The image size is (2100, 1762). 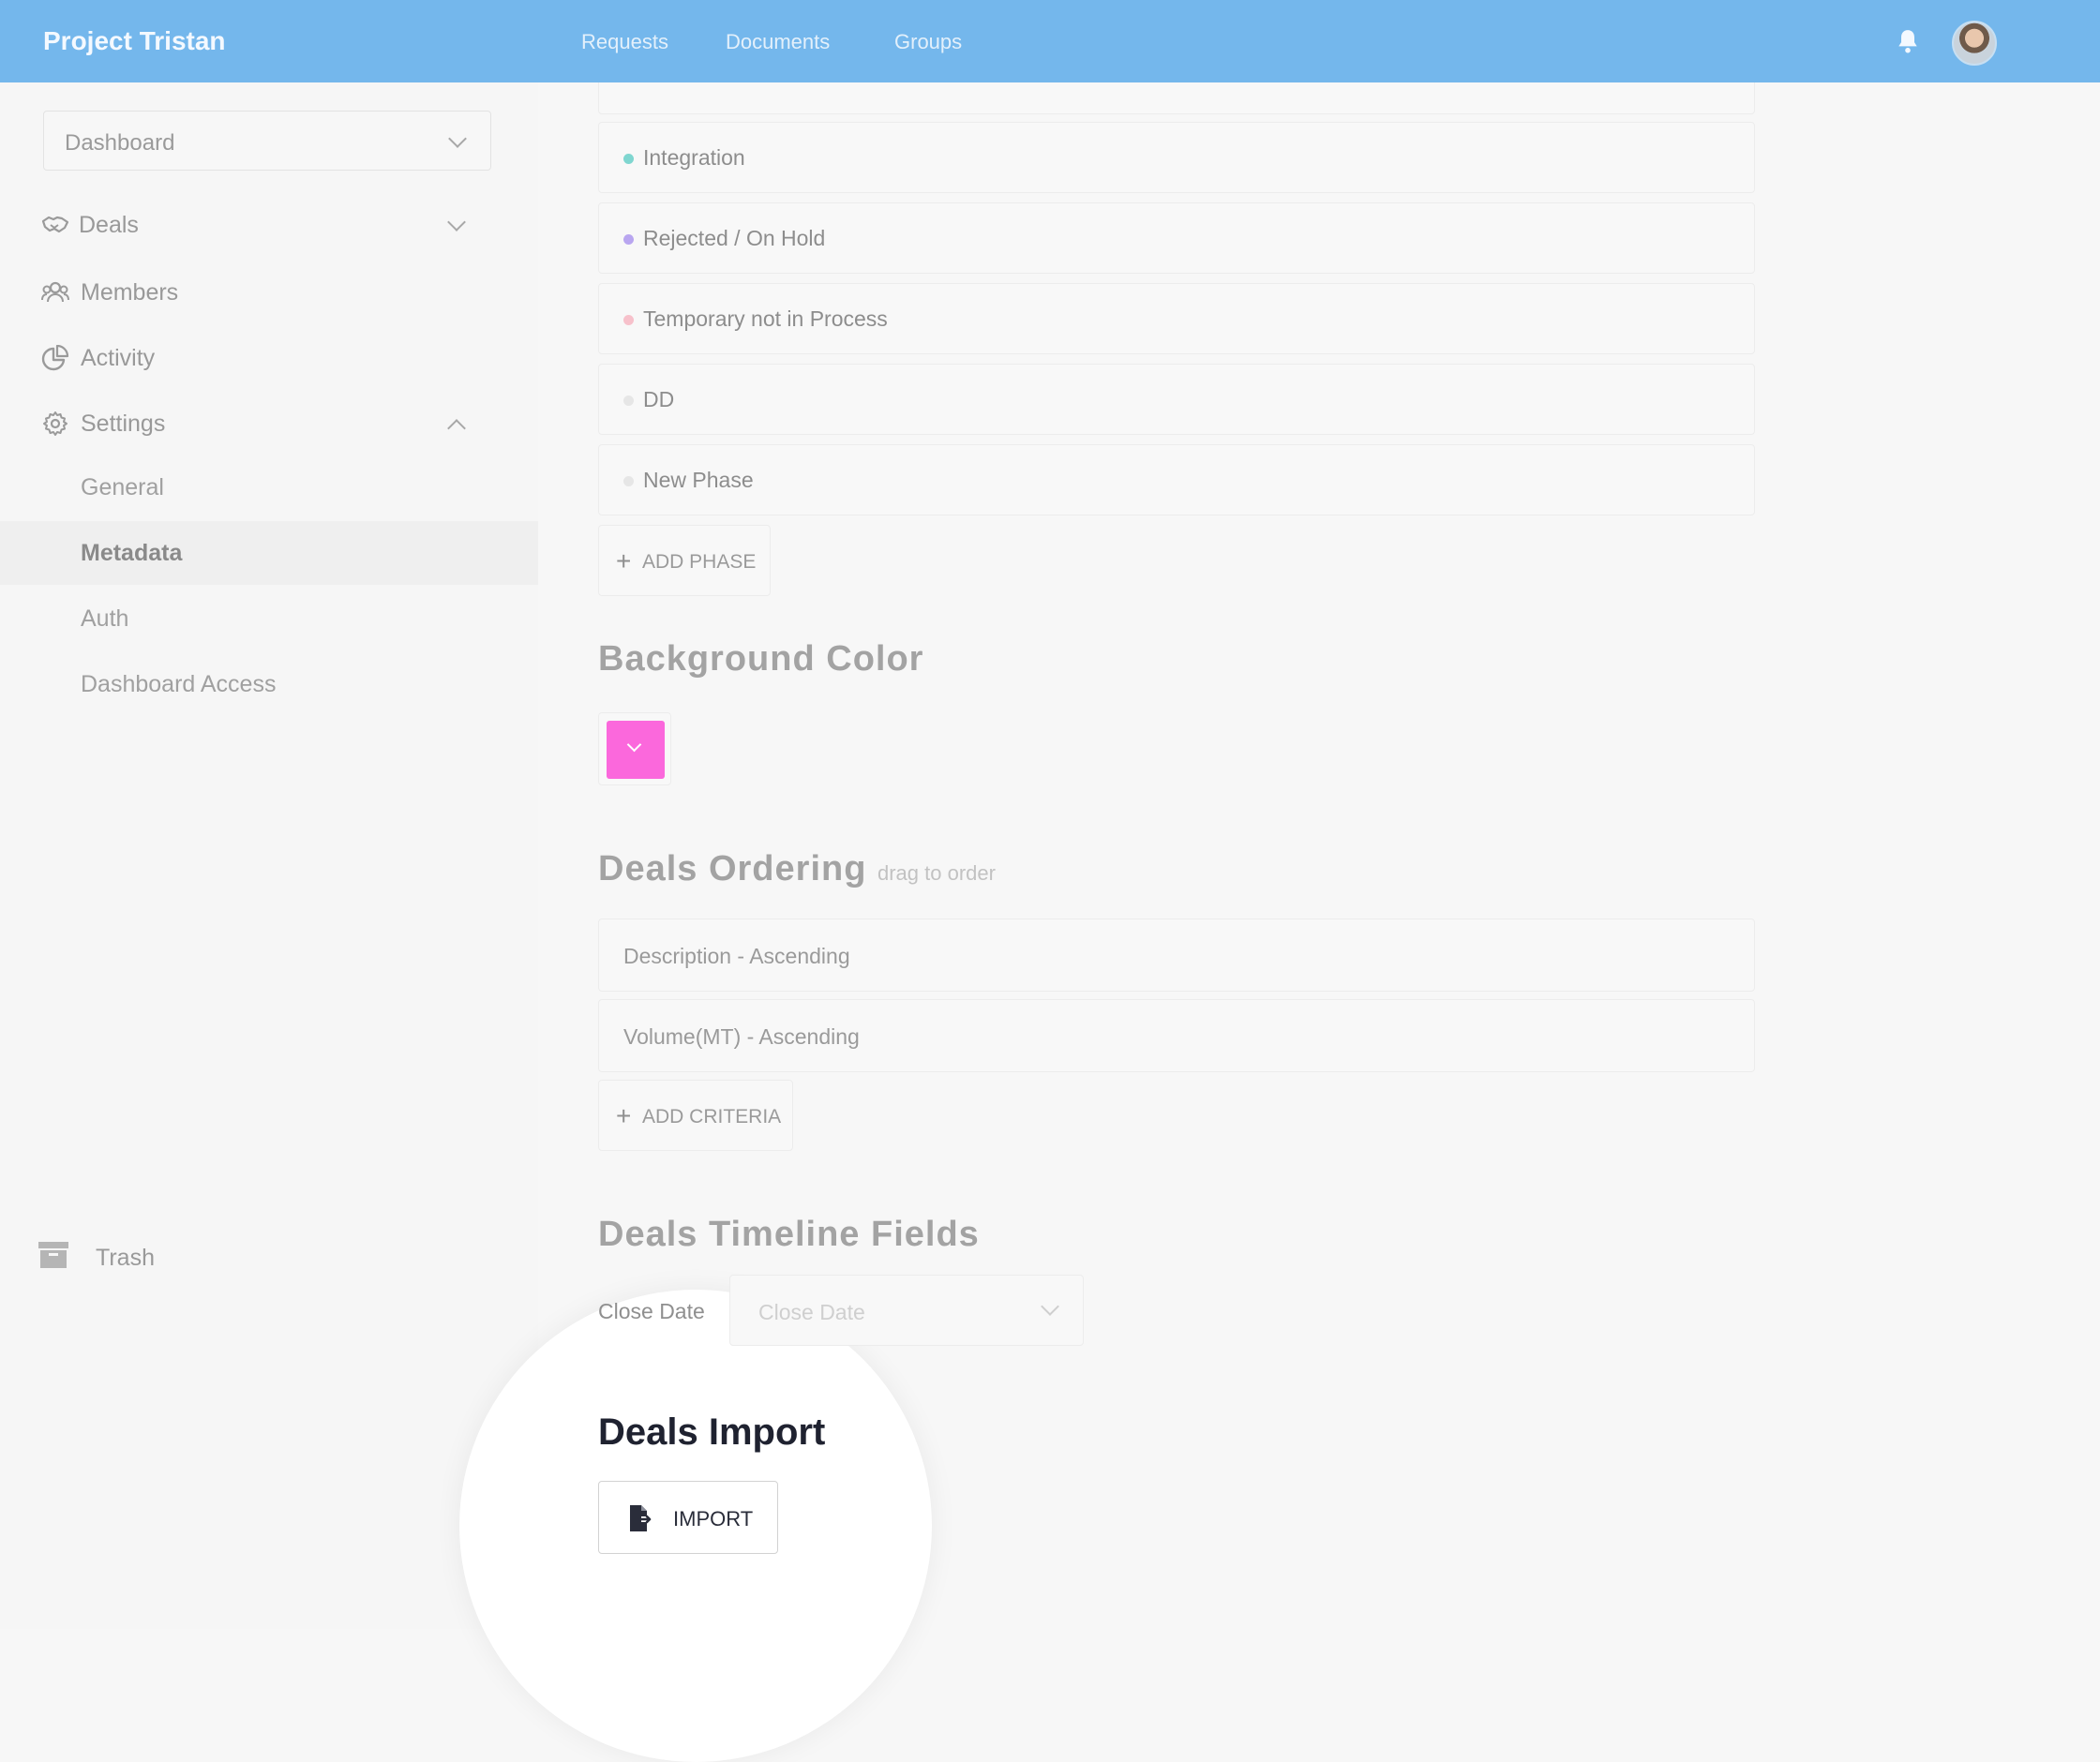 What do you see at coordinates (778, 42) in the screenshot?
I see `nav-documents: Documents` at bounding box center [778, 42].